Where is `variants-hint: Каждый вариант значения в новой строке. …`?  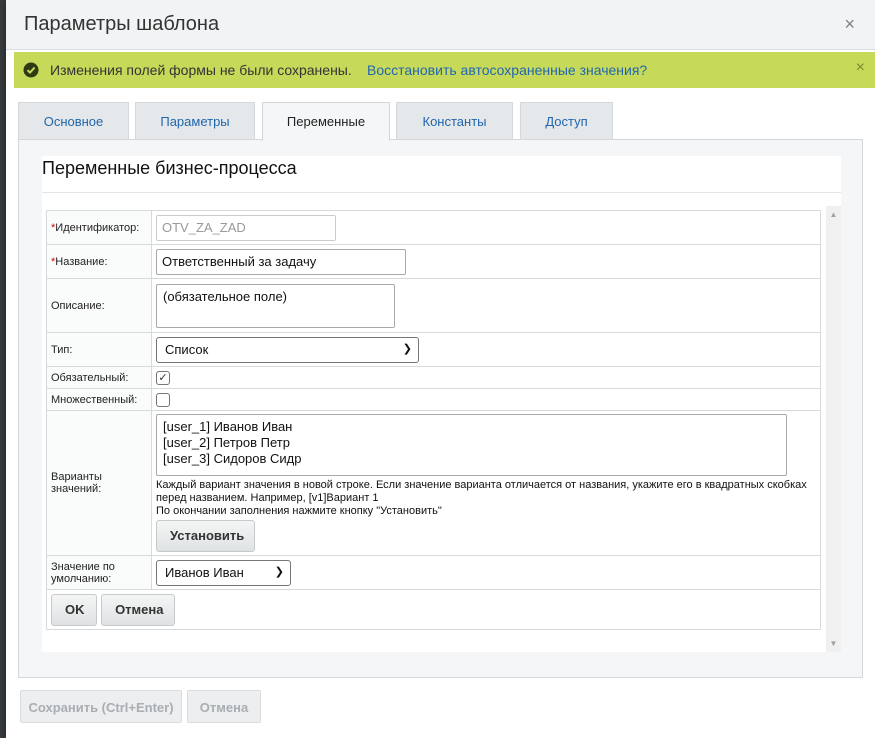
variants-hint: Каждый вариант значения в новой строке. … is located at coordinates (481, 491).